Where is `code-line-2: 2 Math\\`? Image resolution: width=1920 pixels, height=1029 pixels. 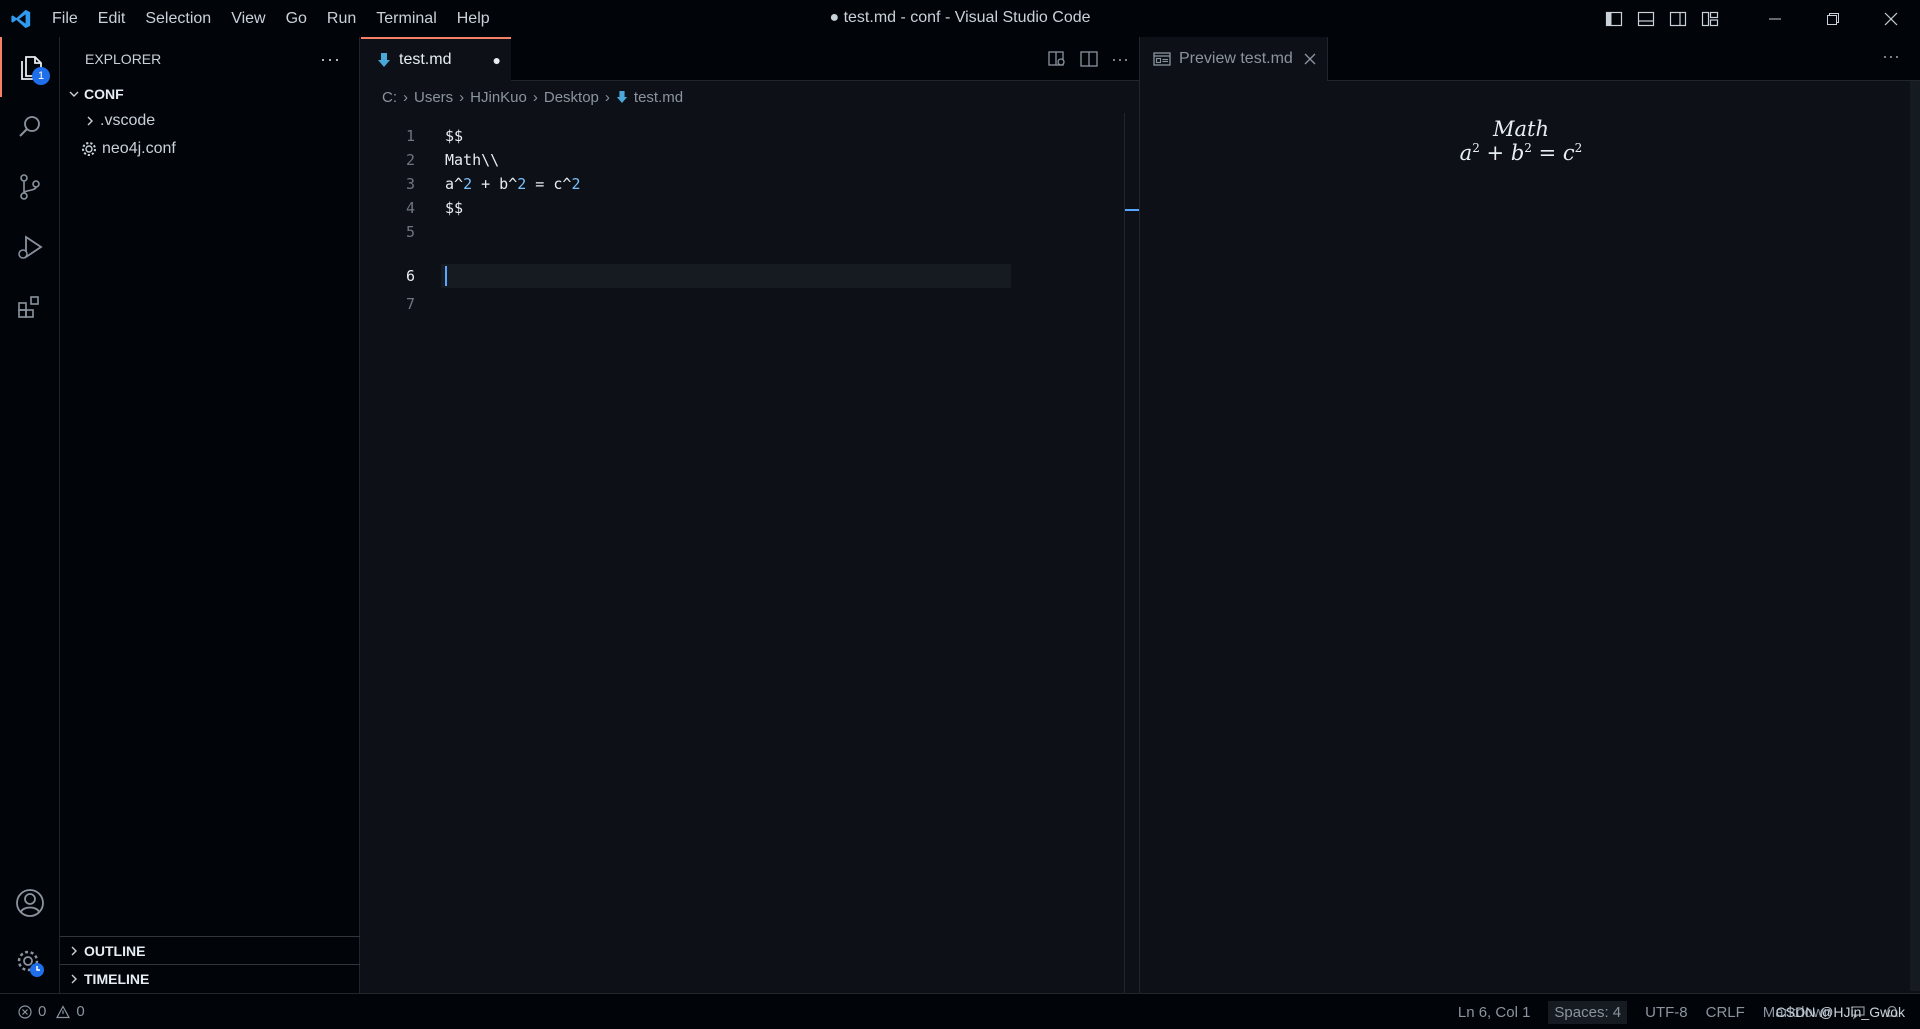
code-line-2: 2 Math\\ is located at coordinates (711, 160).